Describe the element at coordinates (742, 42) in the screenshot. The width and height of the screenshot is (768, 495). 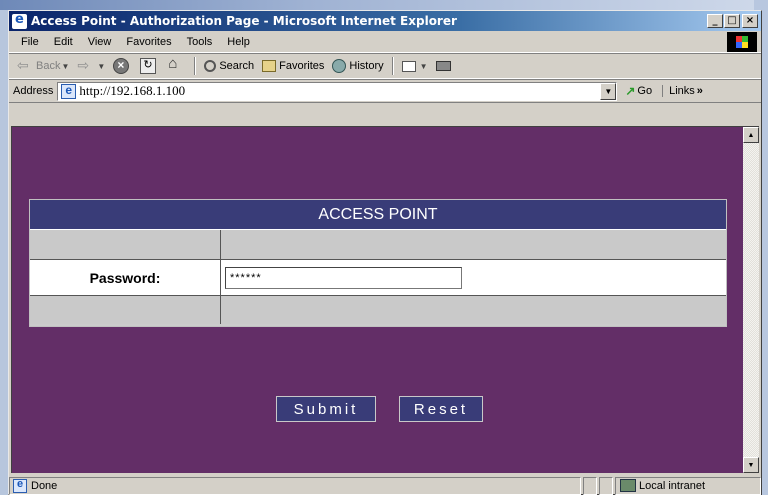
I see `windows-logo-icon` at that location.